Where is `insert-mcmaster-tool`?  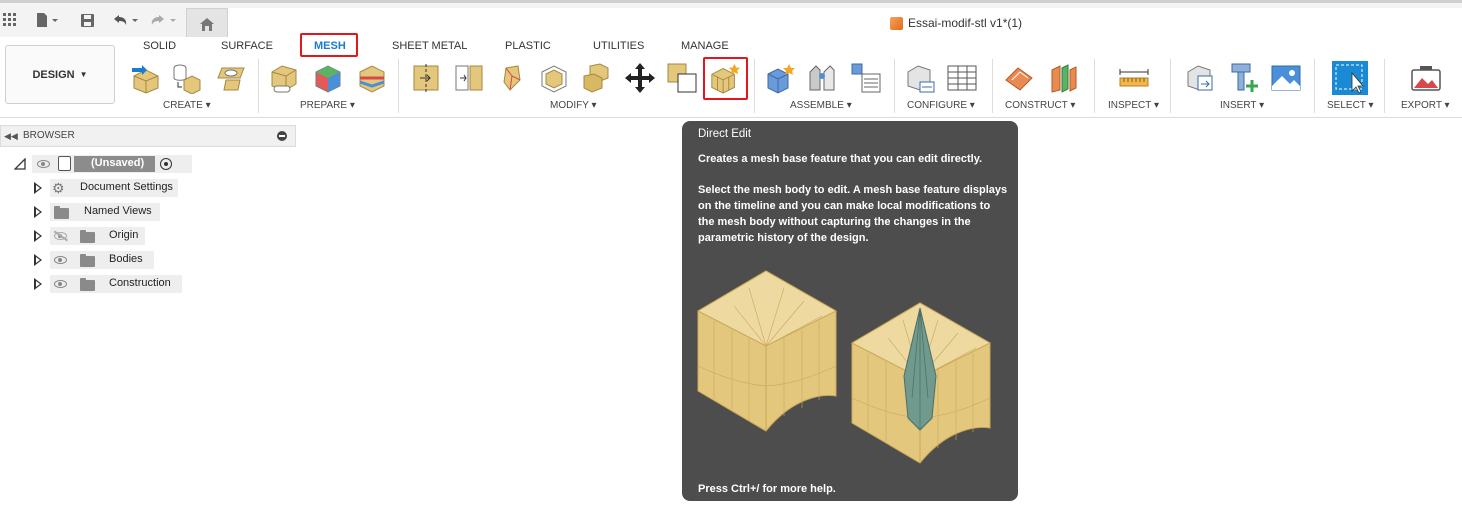 insert-mcmaster-tool is located at coordinates (1244, 78).